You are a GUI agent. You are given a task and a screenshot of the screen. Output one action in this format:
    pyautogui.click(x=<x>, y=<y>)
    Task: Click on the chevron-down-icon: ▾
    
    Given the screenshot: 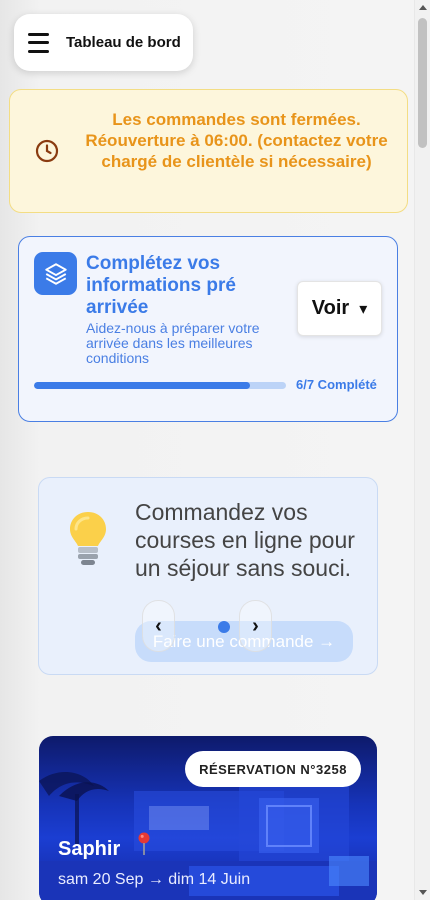 What is the action you would take?
    pyautogui.click(x=363, y=309)
    